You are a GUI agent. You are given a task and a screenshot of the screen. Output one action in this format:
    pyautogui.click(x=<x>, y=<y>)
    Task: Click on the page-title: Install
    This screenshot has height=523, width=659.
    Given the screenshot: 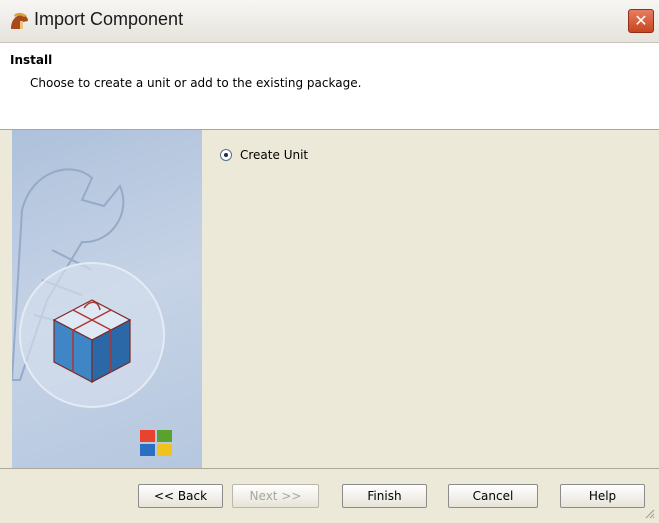 What is the action you would take?
    pyautogui.click(x=31, y=60)
    